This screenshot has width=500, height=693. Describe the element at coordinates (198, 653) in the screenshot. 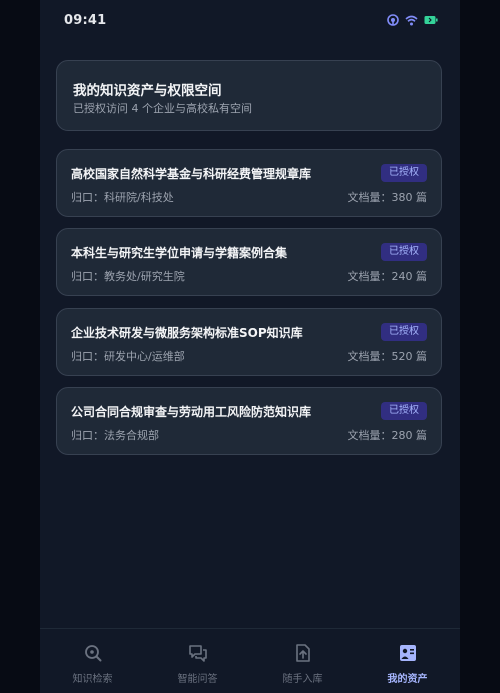

I see `chat-icon` at that location.